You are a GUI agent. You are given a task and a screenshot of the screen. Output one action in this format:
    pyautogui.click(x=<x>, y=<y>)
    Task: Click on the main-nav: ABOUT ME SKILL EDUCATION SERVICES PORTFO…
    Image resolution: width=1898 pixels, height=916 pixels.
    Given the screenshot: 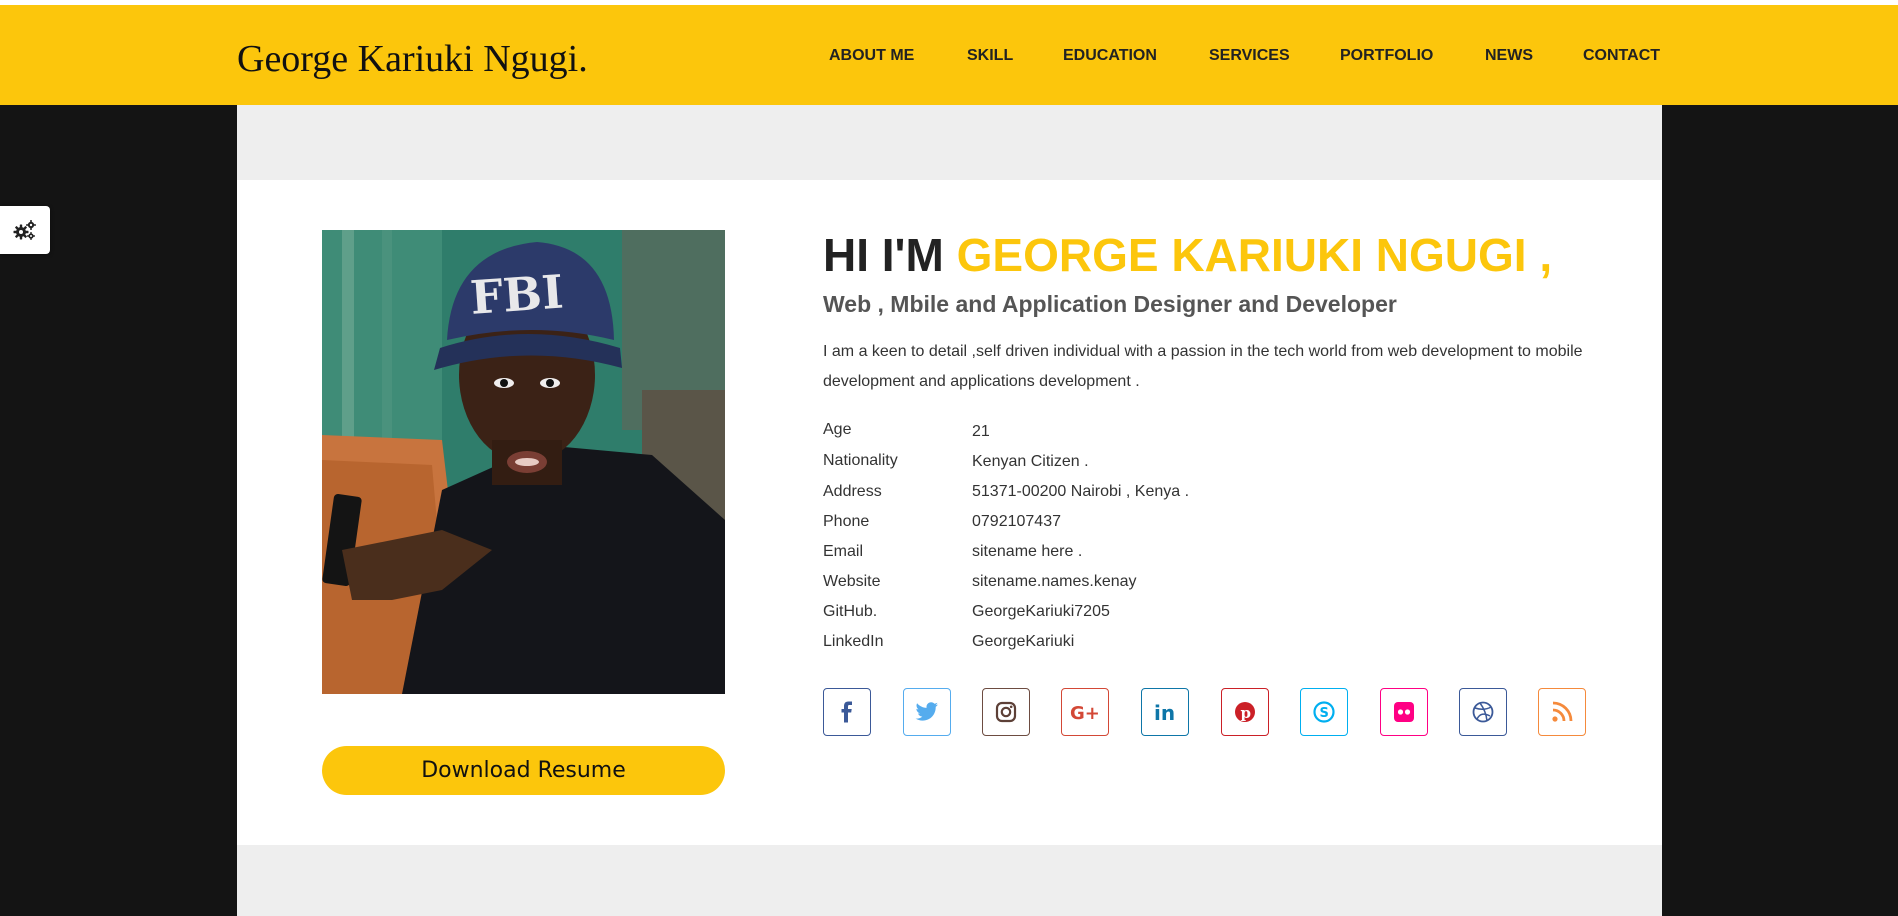 What is the action you would take?
    pyautogui.click(x=949, y=57)
    